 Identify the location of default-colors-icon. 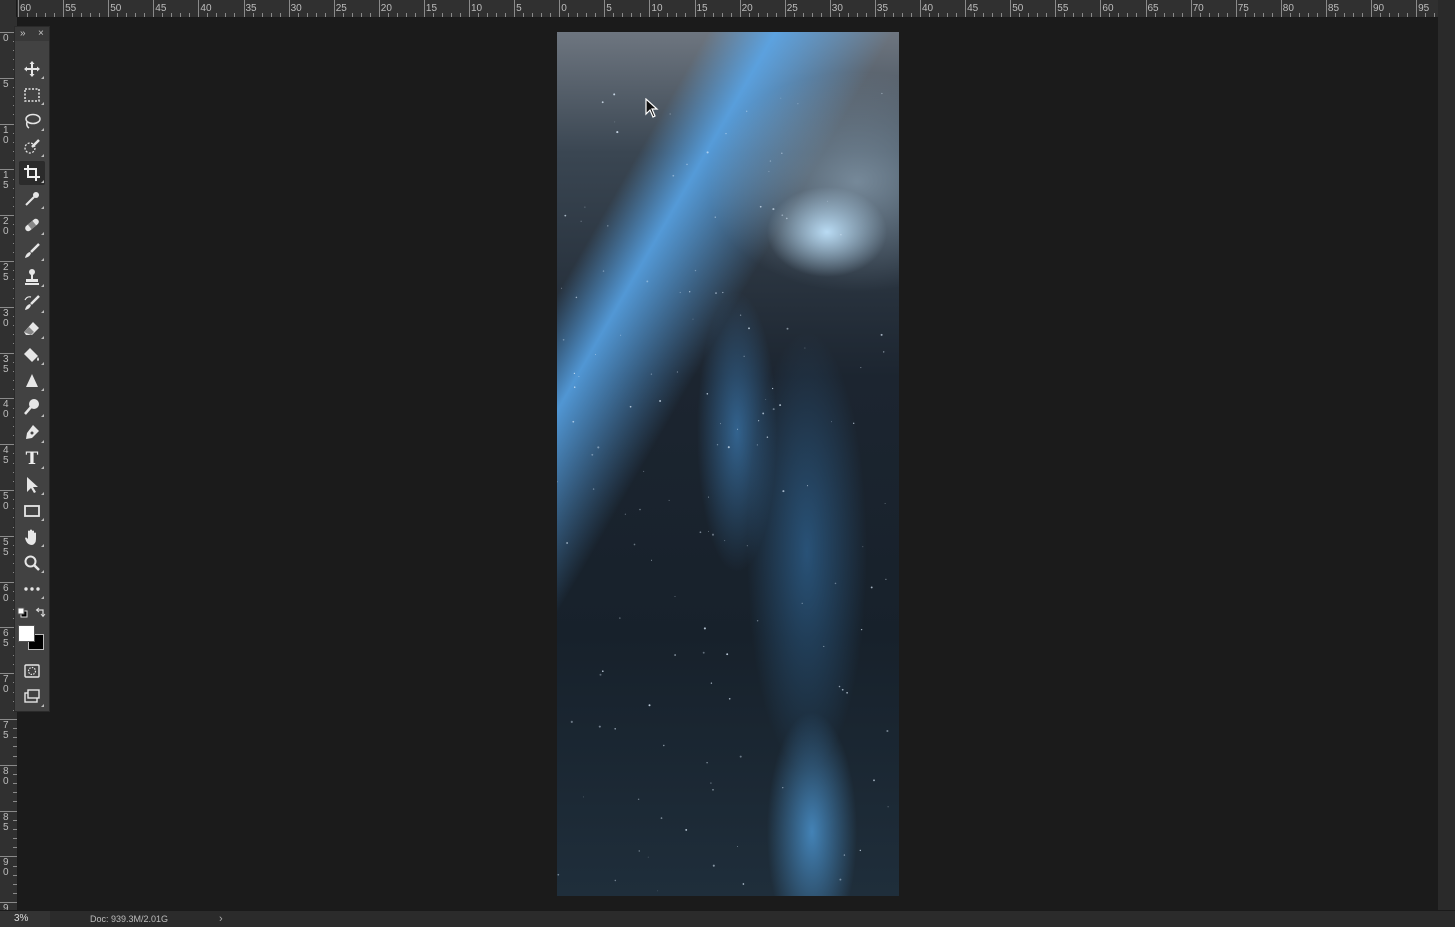
(22, 612).